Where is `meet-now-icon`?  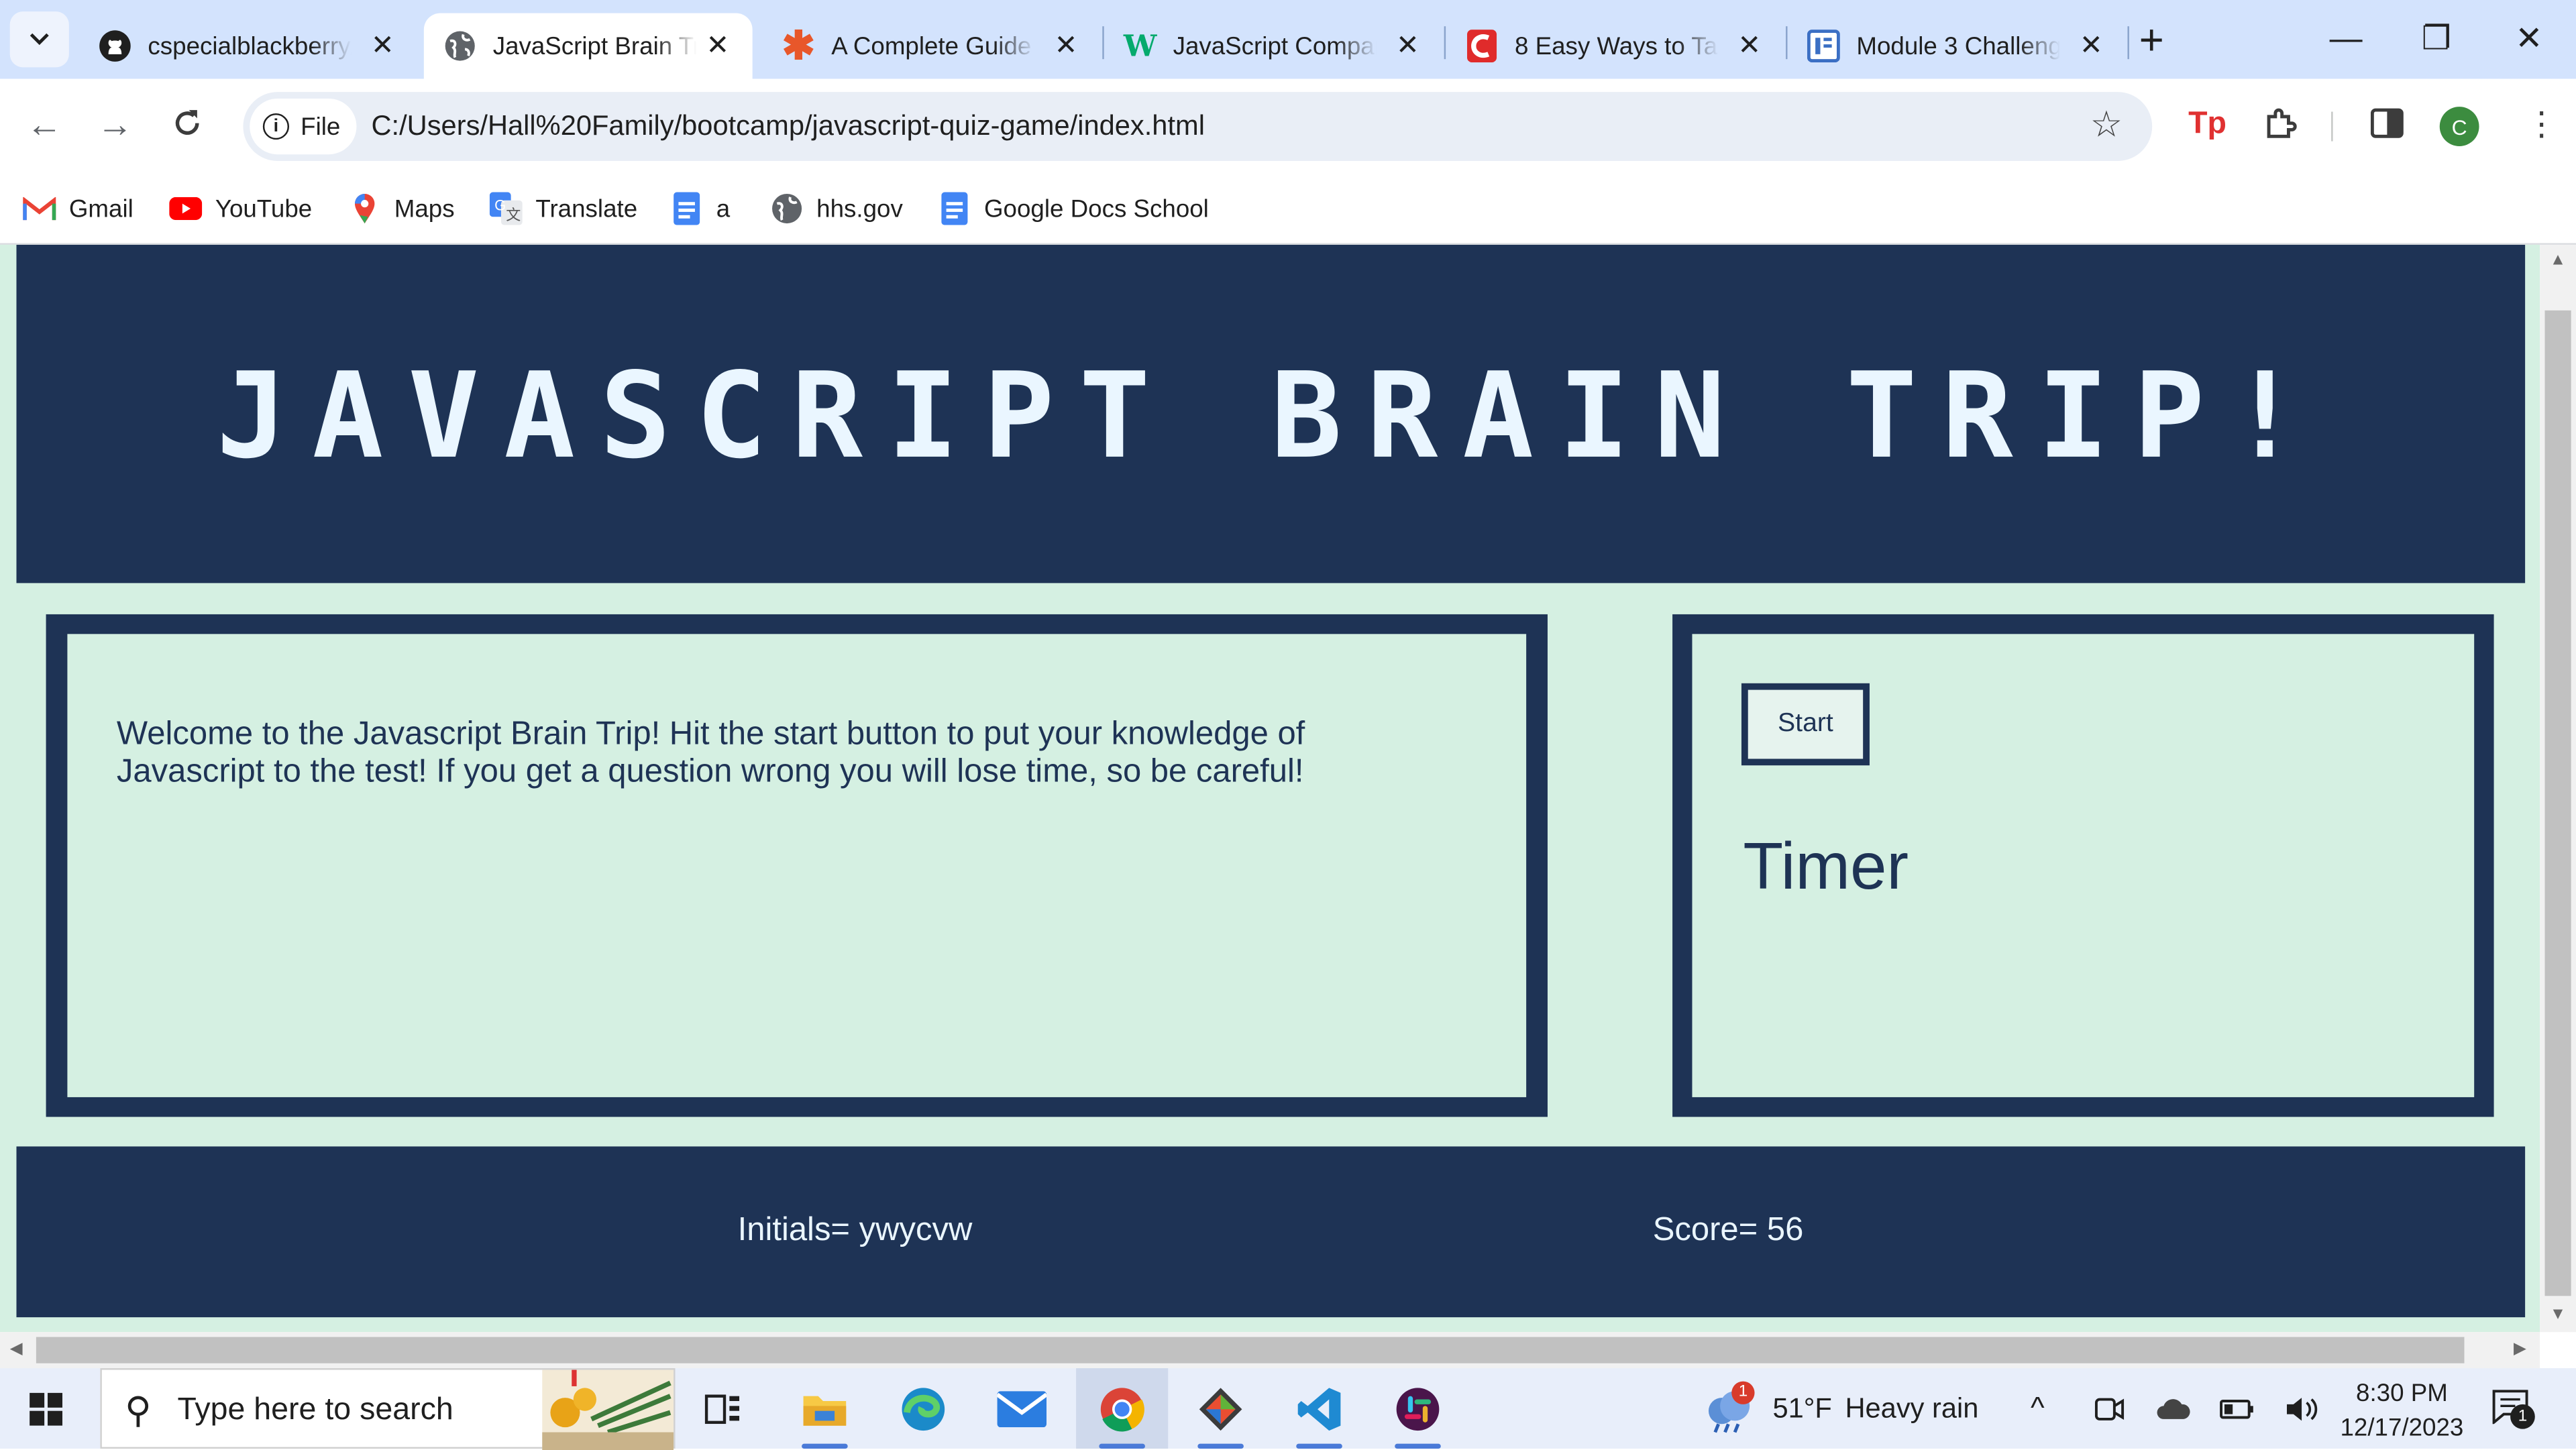
meet-now-icon is located at coordinates (2109, 1408).